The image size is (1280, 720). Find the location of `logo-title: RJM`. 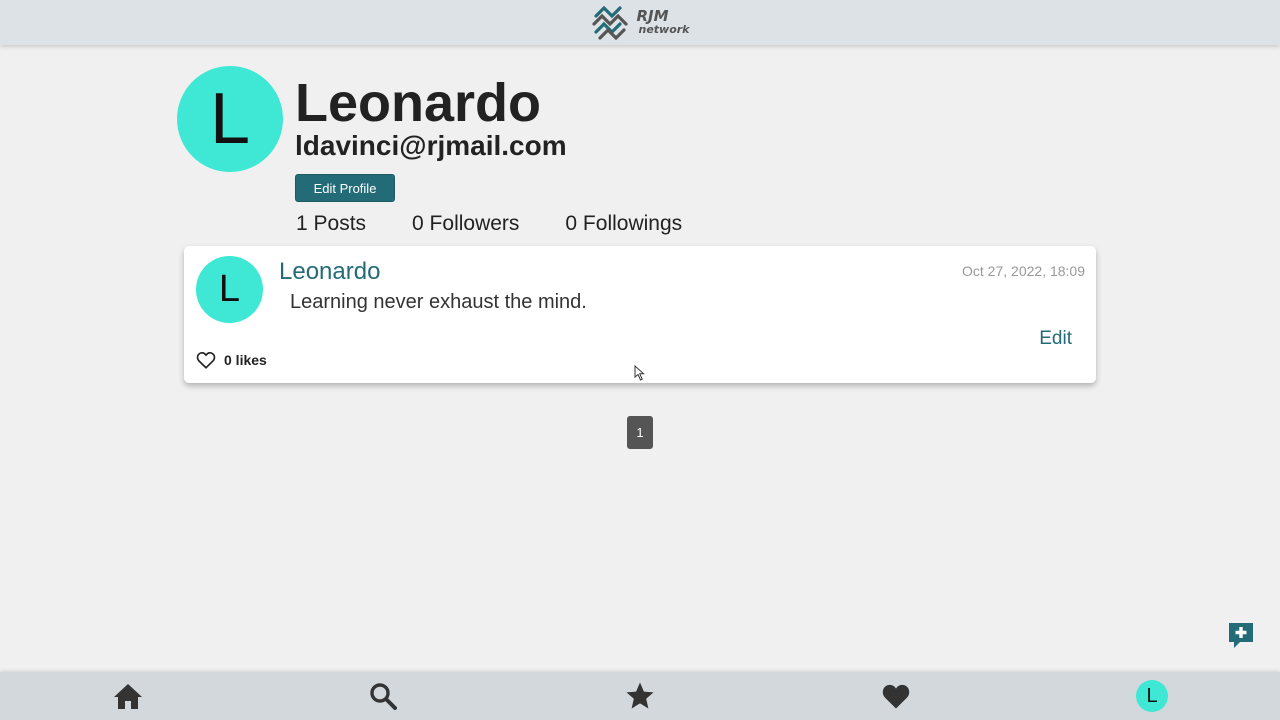

logo-title: RJM is located at coordinates (652, 15).